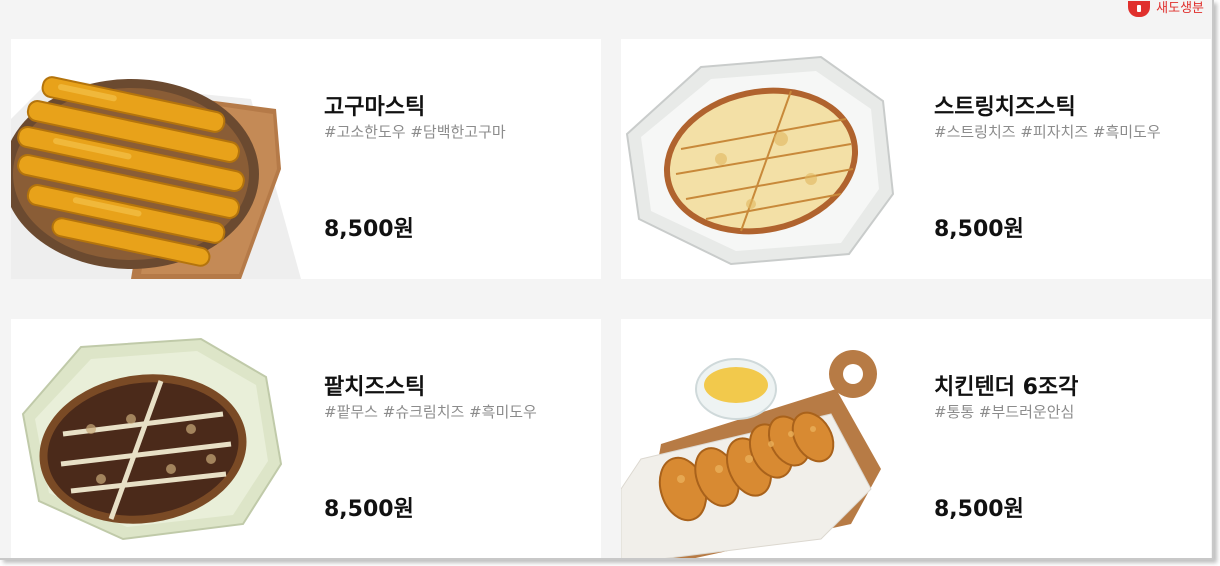 The height and width of the screenshot is (566, 1220). Describe the element at coordinates (1005, 107) in the screenshot. I see `menu-name: 스트링치즈스틱` at that location.